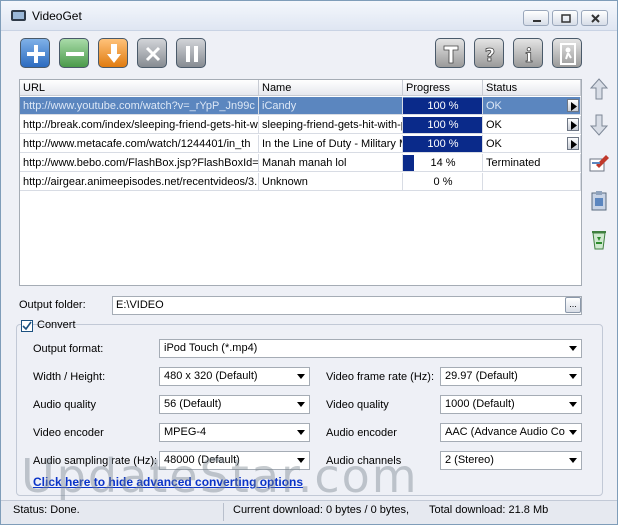 The width and height of the screenshot is (618, 525). I want to click on check-icon, so click(27, 326).